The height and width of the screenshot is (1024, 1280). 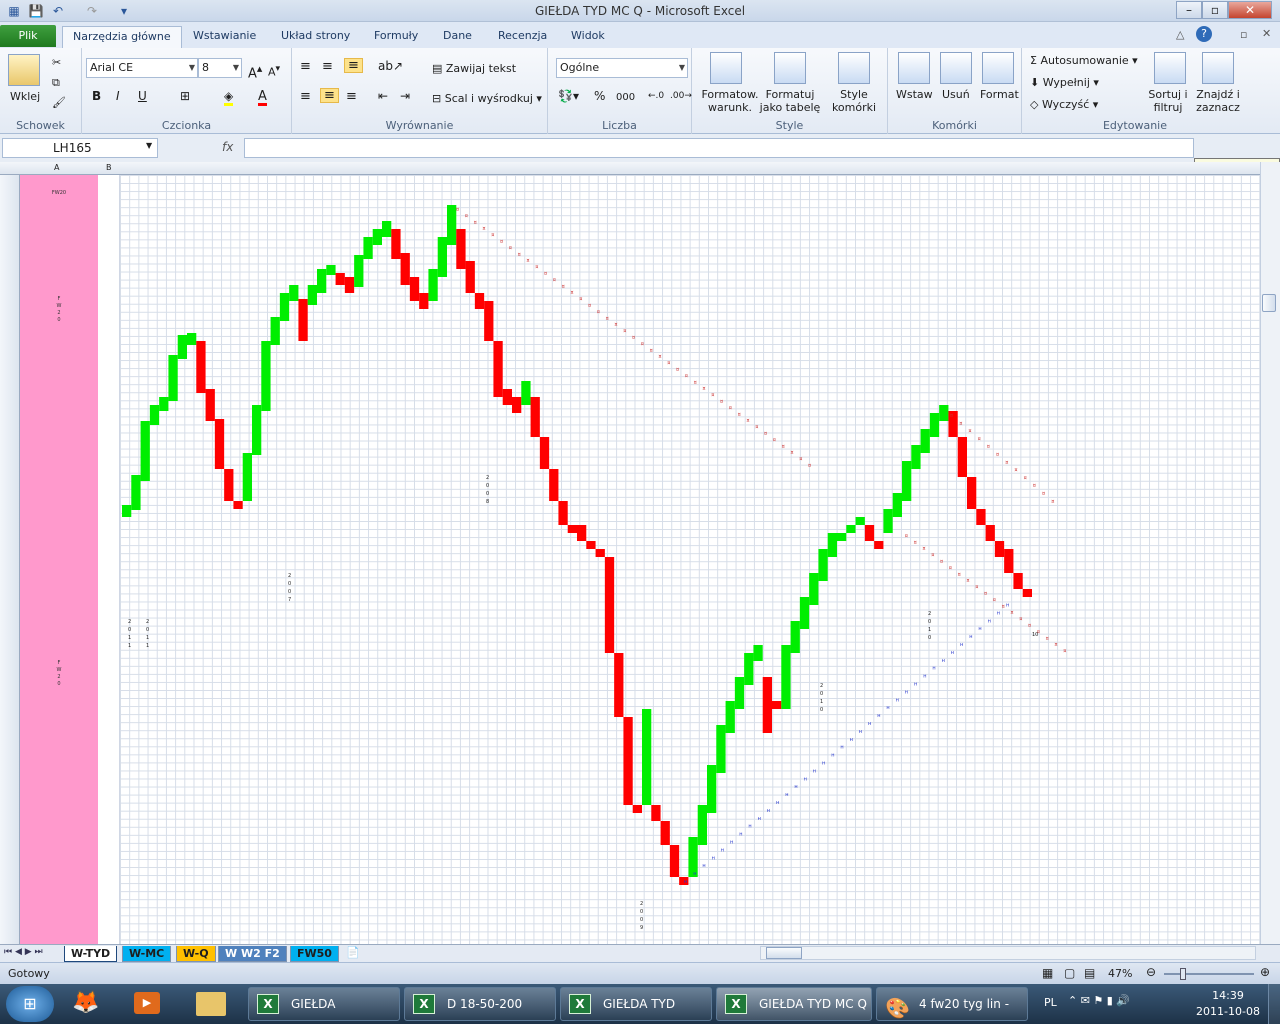 What do you see at coordinates (1089, 973) in the screenshot?
I see `page-break-view-icon: ▤` at bounding box center [1089, 973].